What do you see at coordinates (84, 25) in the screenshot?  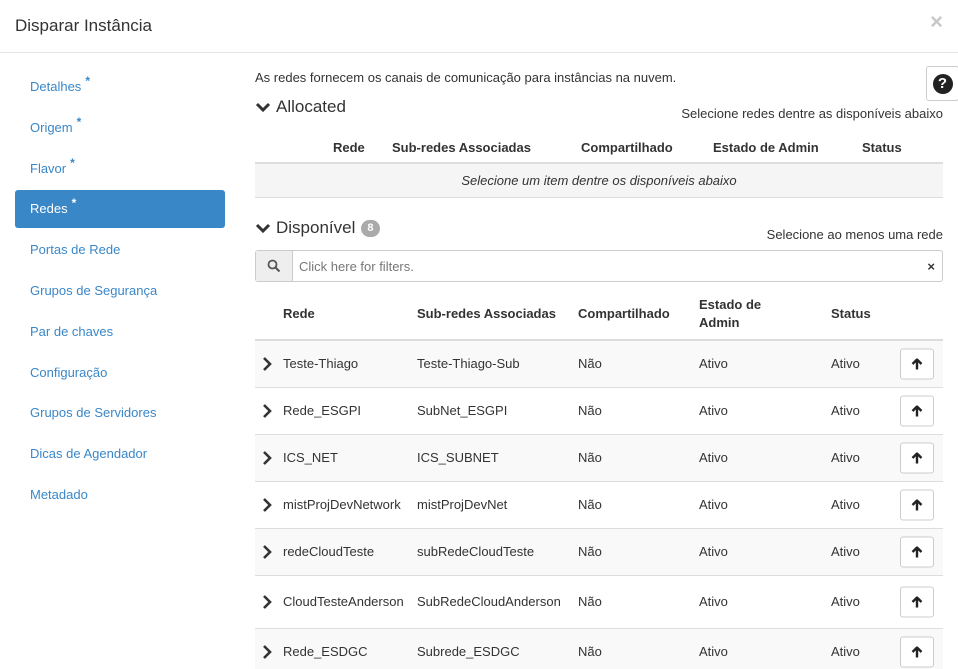 I see `modal-title: Disparar Instância` at bounding box center [84, 25].